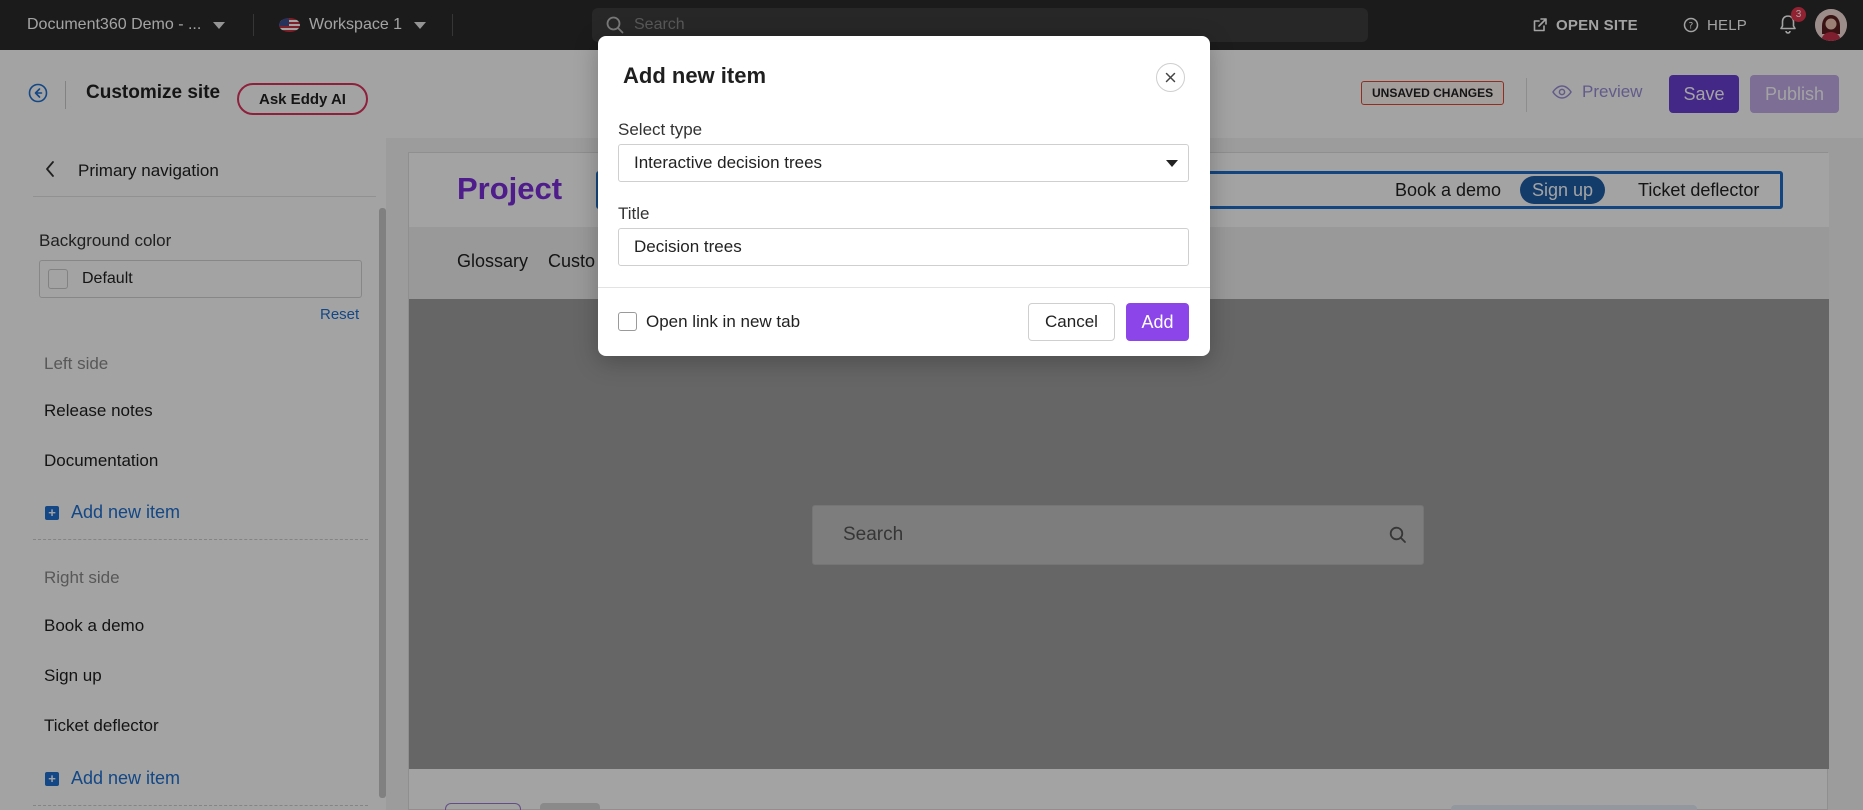 This screenshot has width=1863, height=810. I want to click on select-type-value: Interactive decision trees, so click(728, 162).